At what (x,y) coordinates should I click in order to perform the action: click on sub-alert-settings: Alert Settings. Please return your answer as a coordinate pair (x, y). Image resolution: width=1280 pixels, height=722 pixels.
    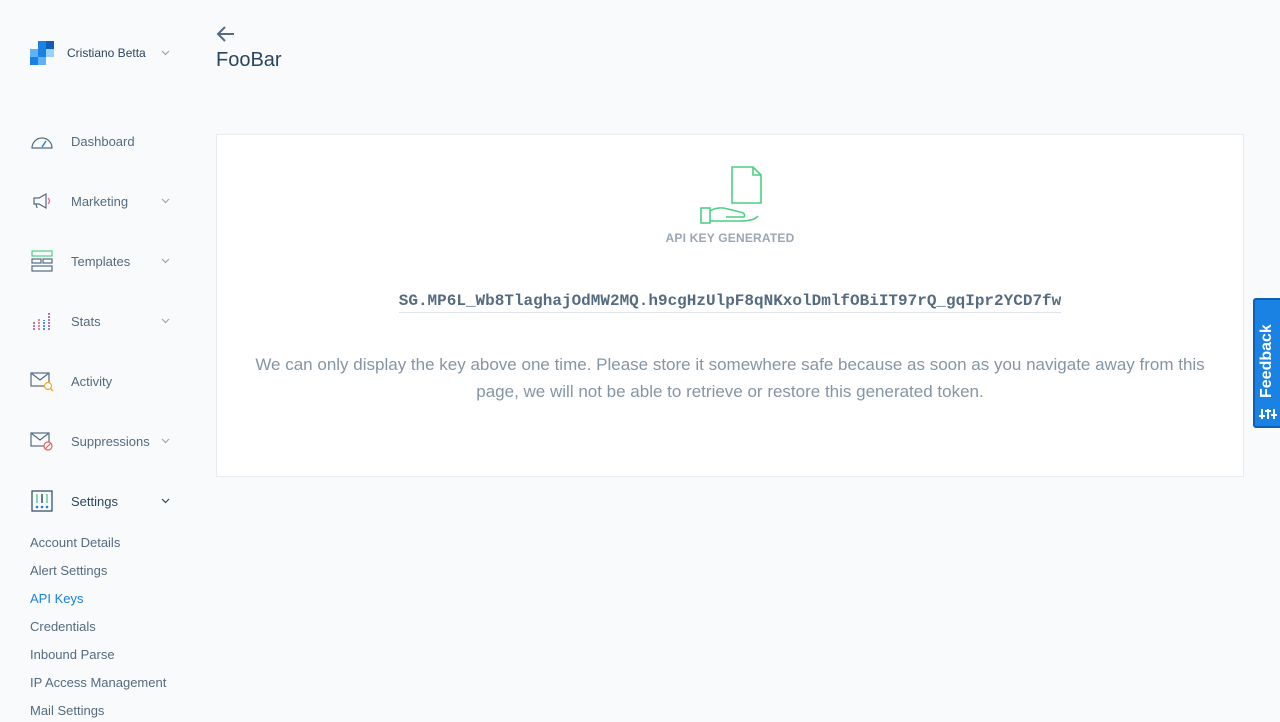
    Looking at the image, I should click on (68, 571).